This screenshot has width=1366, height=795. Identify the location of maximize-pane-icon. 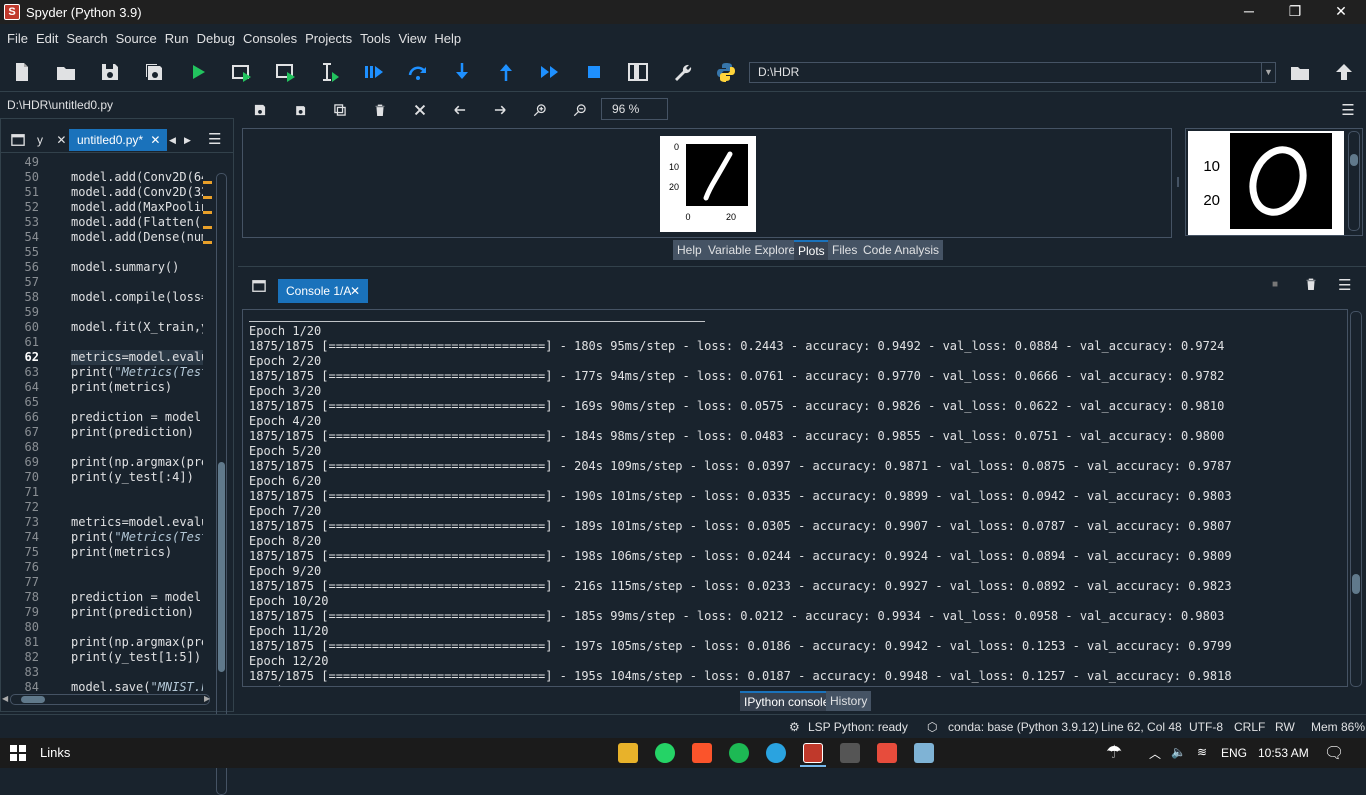
(638, 72).